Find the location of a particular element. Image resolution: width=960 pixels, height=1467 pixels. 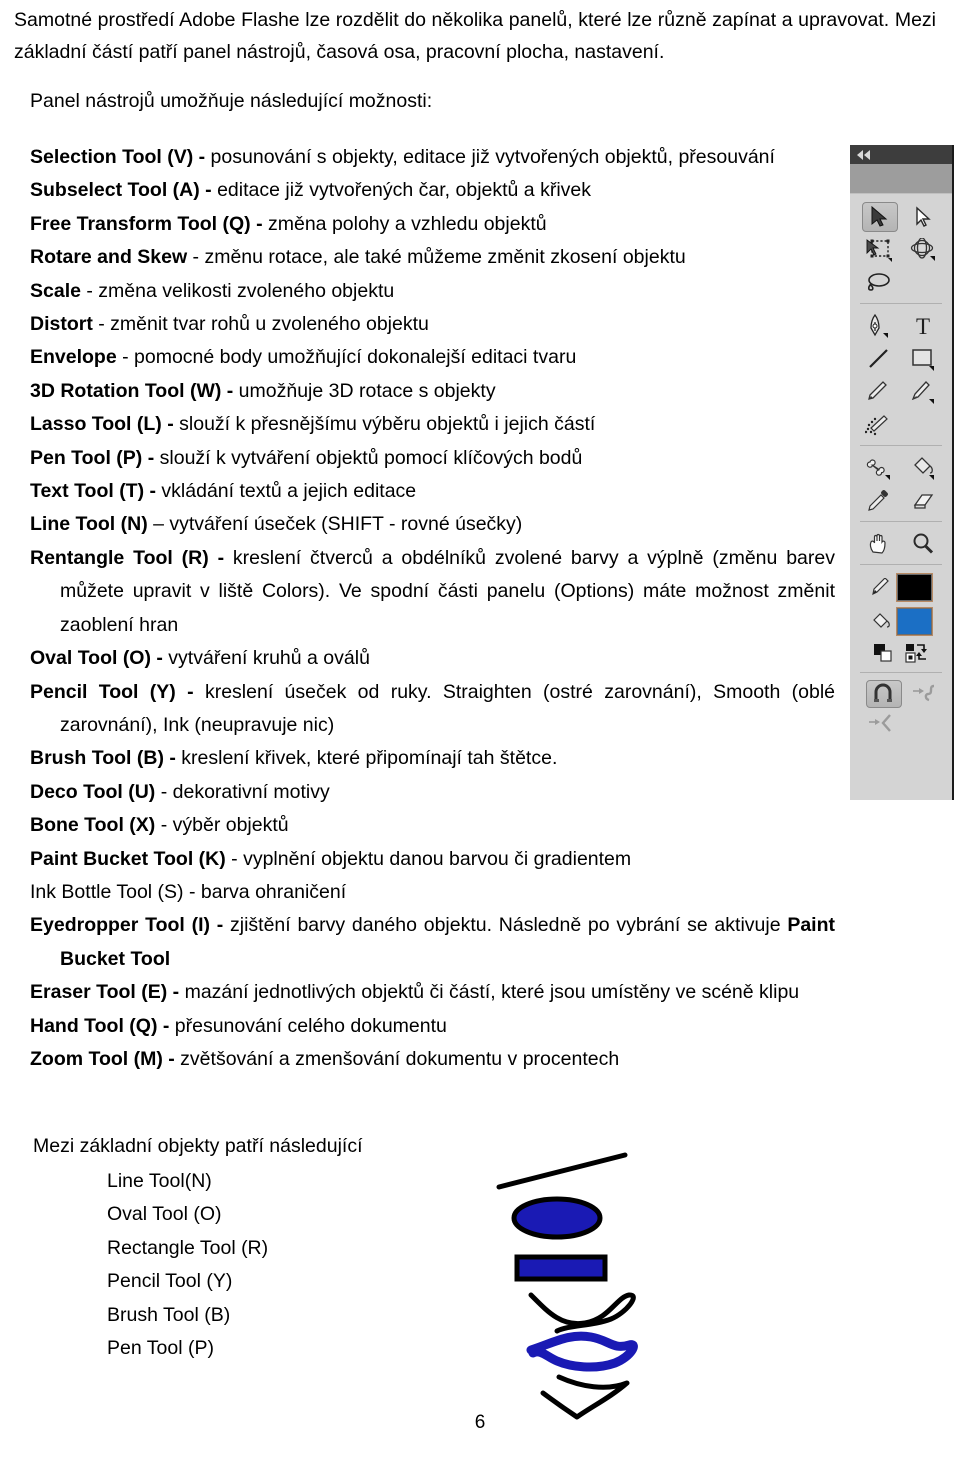

rectangle-tool-icon is located at coordinates (923, 358).